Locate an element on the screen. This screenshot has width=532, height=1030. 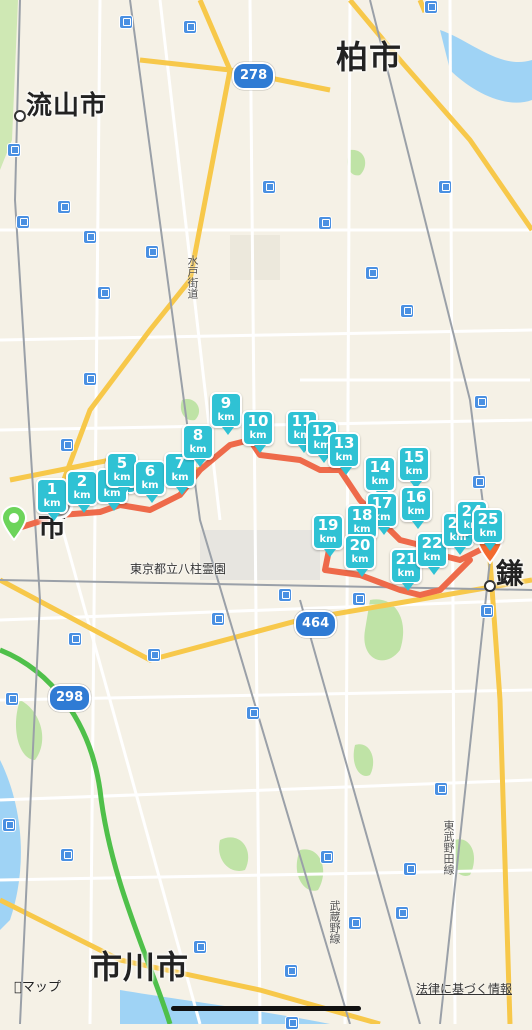
apple-maps-attribution: マップ is located at coordinates (37, 985).